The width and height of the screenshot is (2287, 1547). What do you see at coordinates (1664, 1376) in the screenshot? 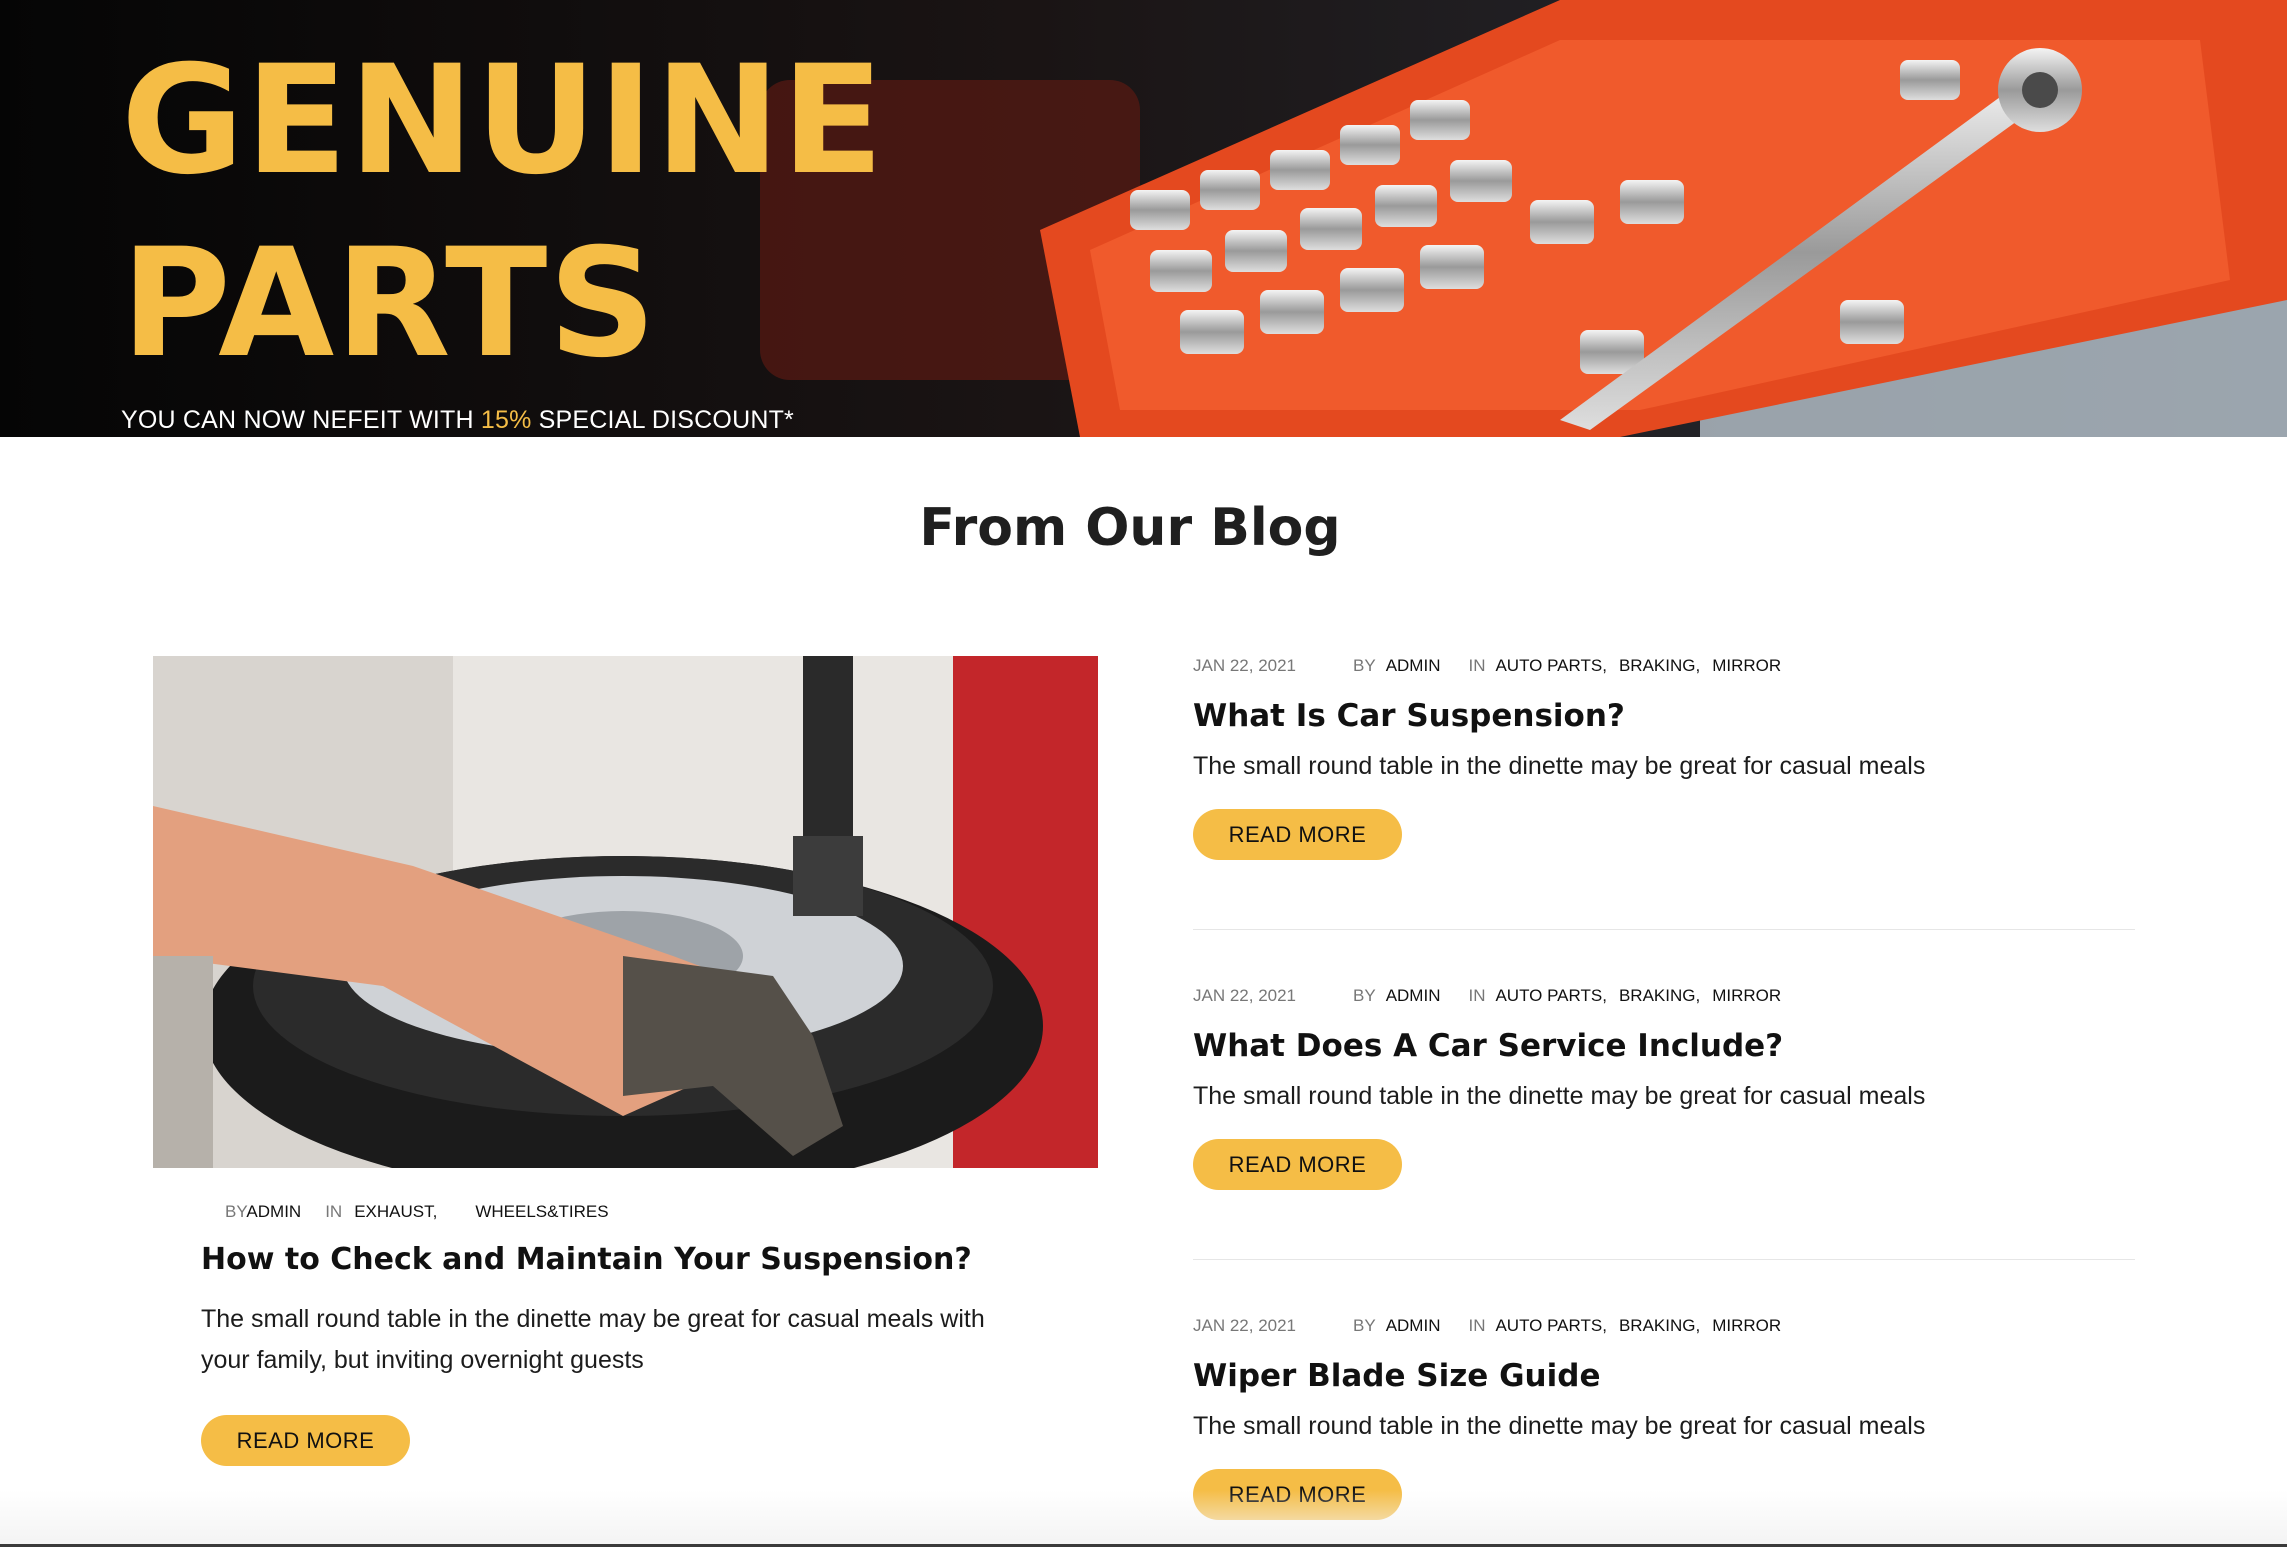
I see `post-title: Wiper Blade Size Guide` at bounding box center [1664, 1376].